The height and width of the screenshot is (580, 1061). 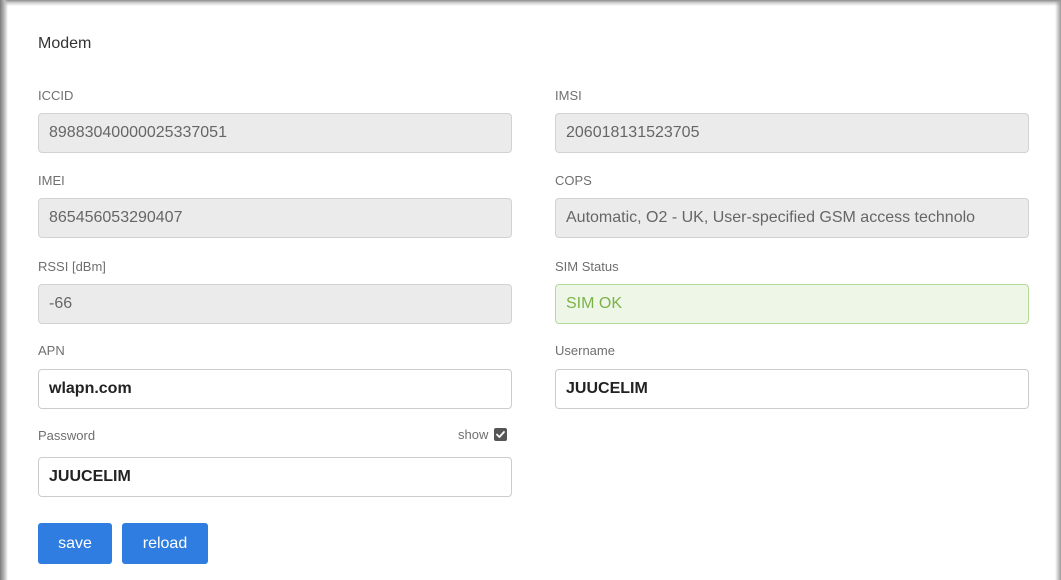 I want to click on show-password-toggle: show, so click(x=483, y=434).